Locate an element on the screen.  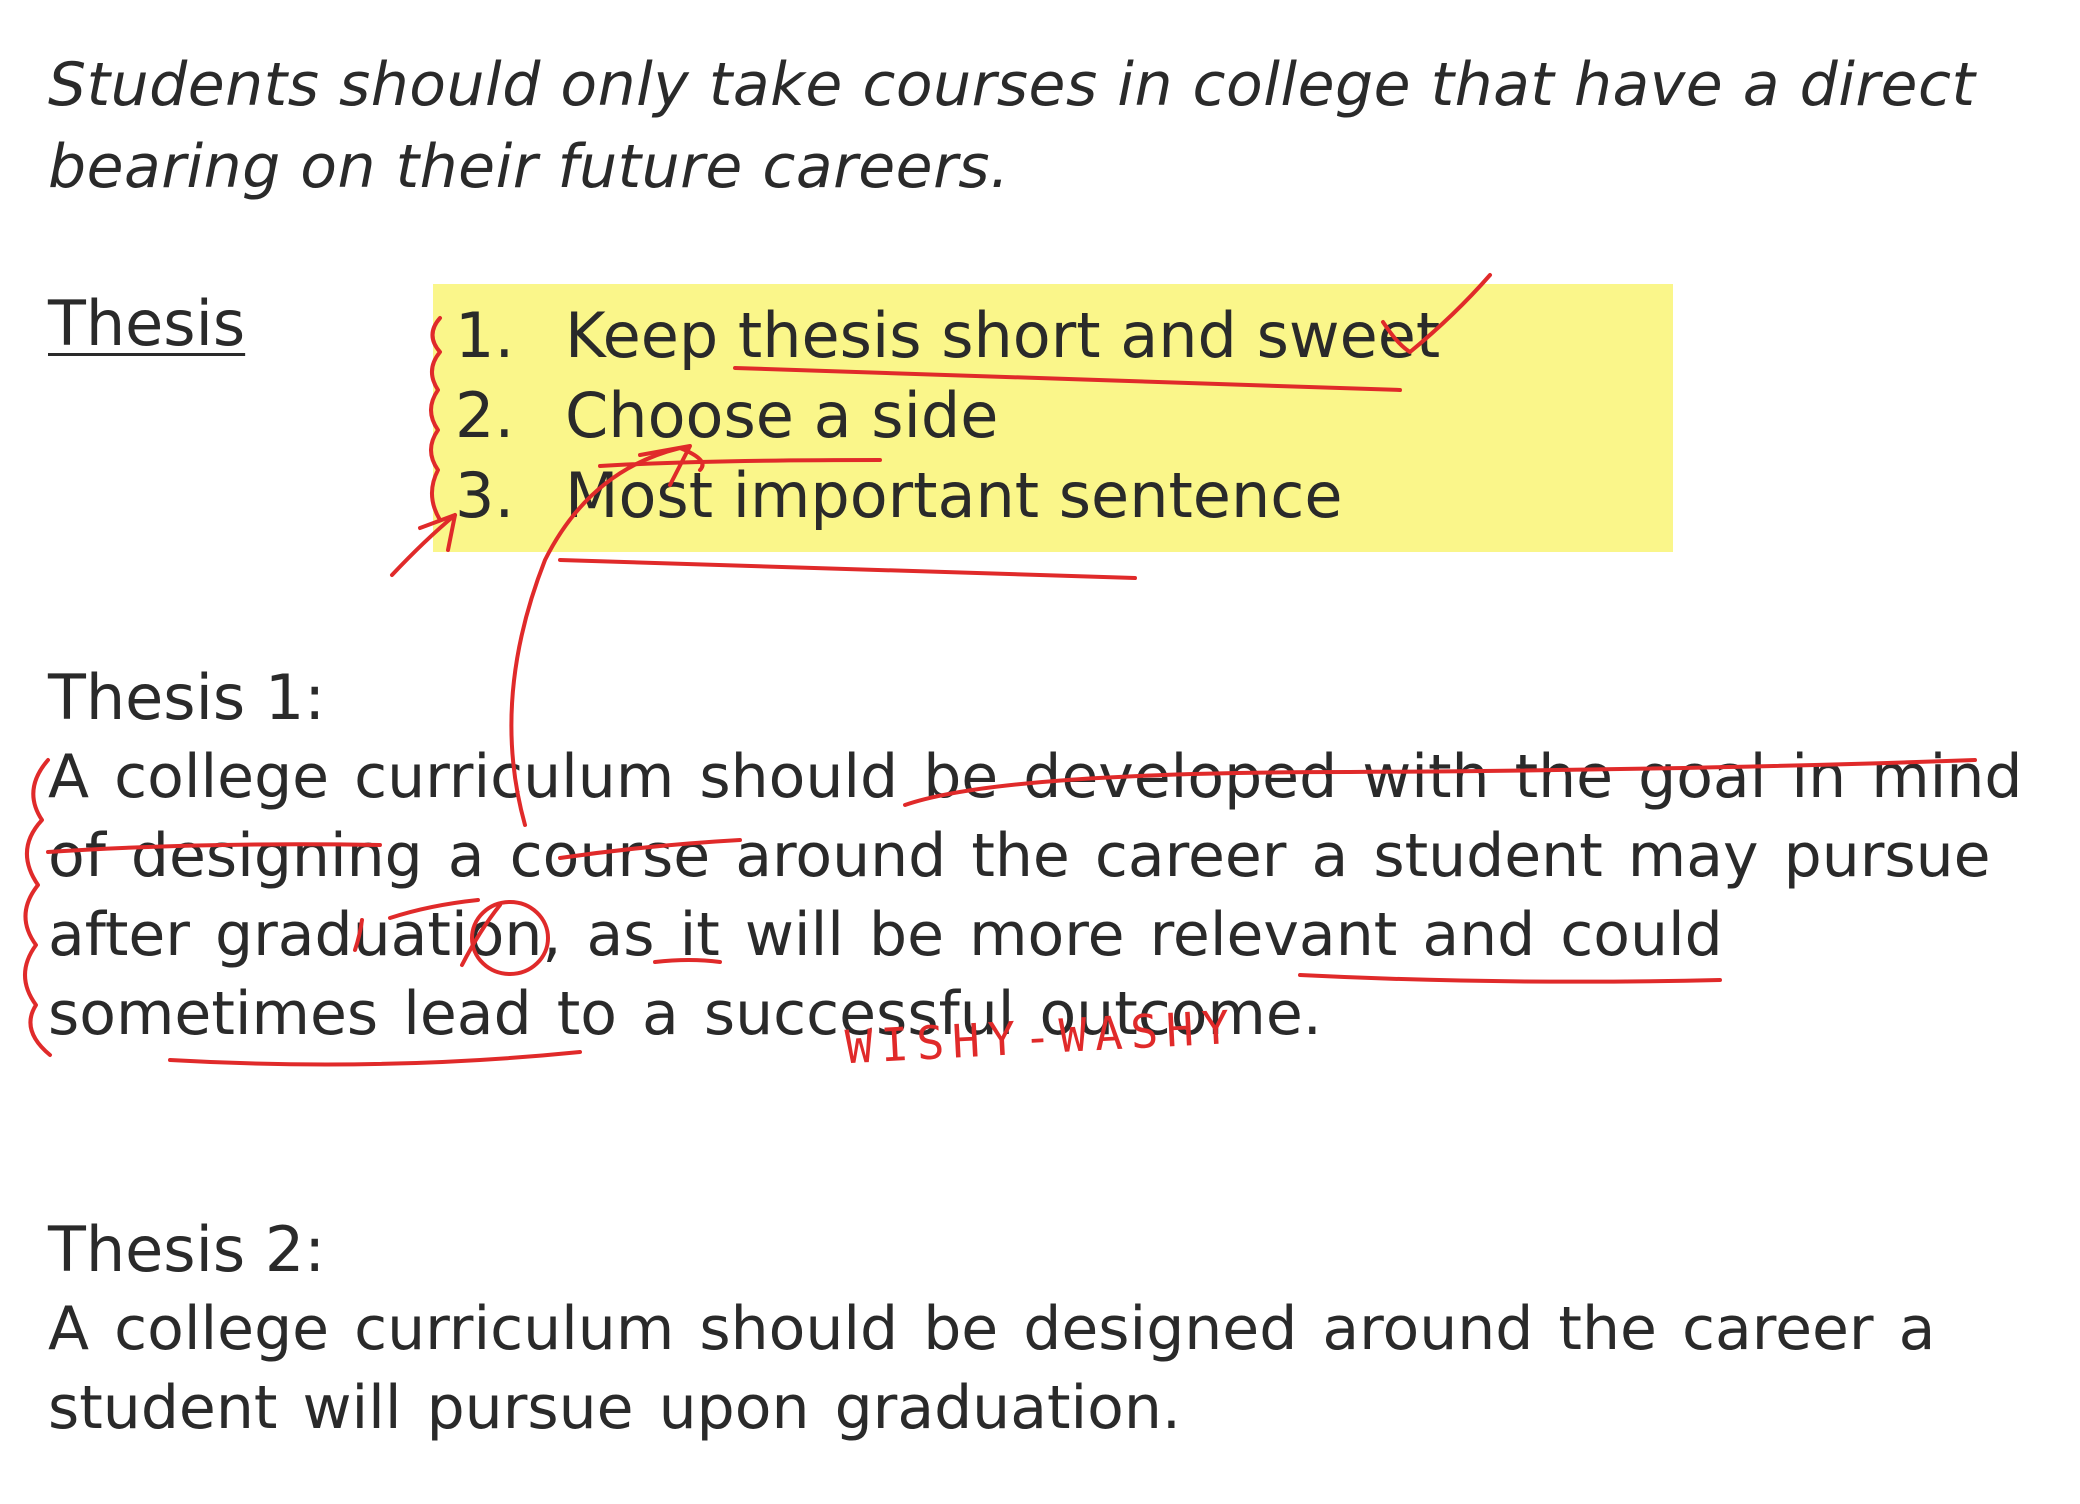
thesis-heading: Thesis is located at coordinates (147, 323).